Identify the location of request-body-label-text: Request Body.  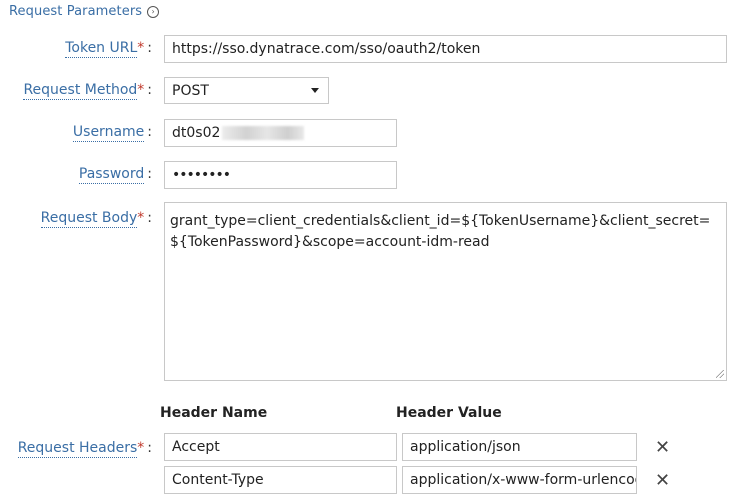
(89, 219).